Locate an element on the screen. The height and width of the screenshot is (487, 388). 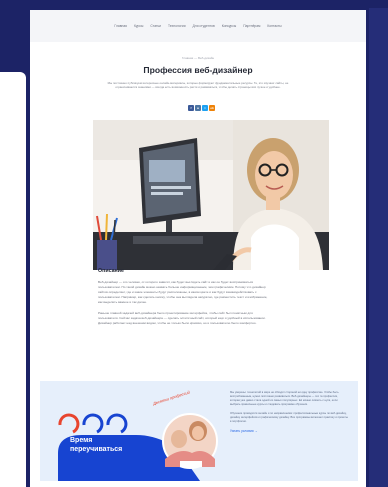
page-title: Профессия веб-дизайнер is located at coordinates (198, 70).